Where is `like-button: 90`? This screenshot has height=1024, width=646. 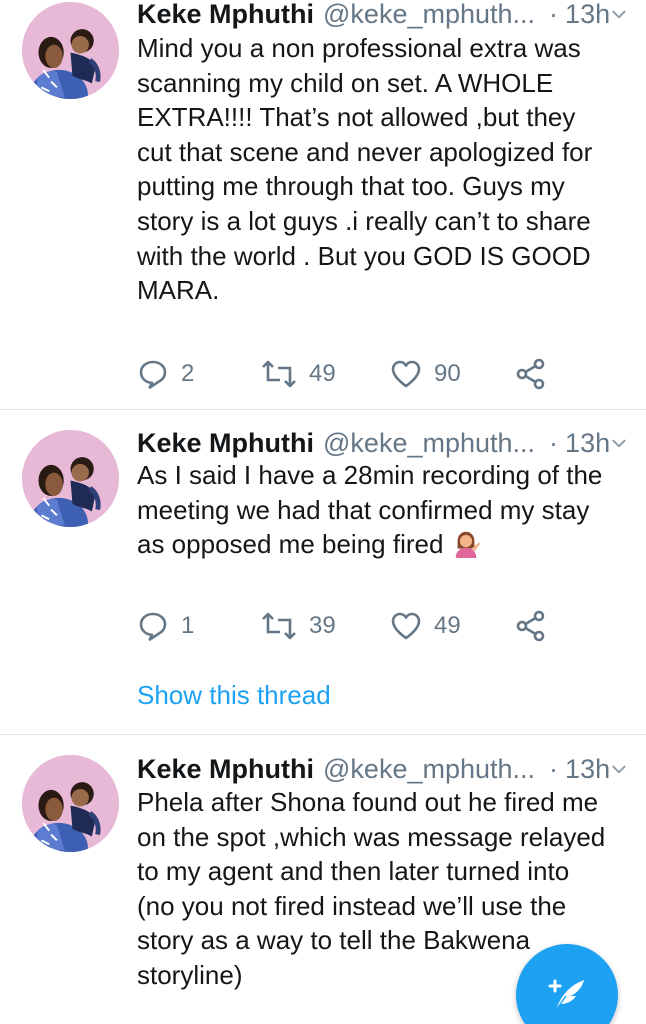 like-button: 90 is located at coordinates (425, 374).